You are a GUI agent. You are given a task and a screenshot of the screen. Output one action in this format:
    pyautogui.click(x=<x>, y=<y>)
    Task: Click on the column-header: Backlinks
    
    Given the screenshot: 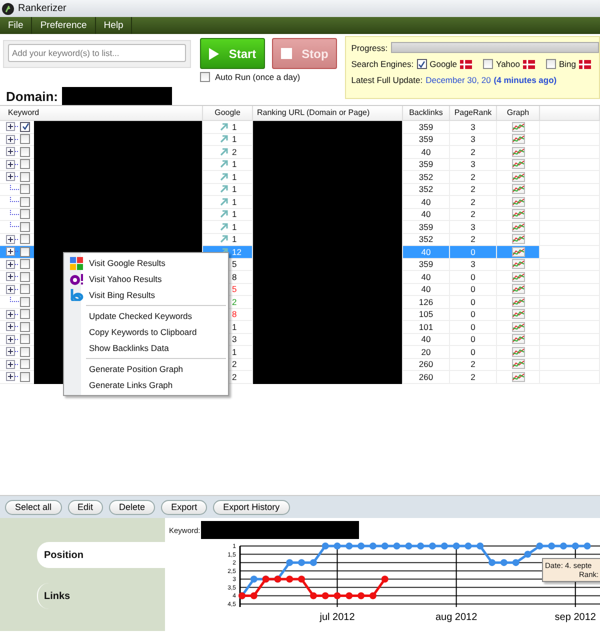 What is the action you would take?
    pyautogui.click(x=426, y=113)
    